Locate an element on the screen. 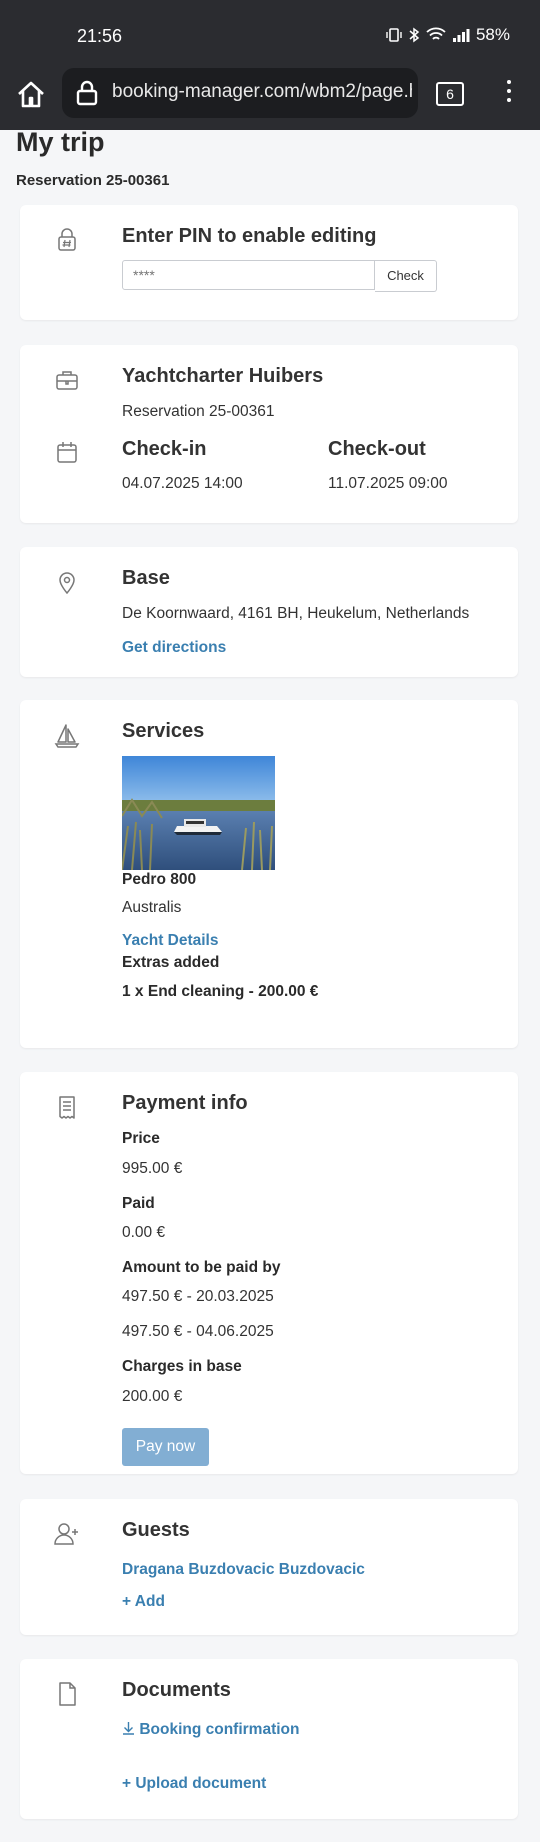 The image size is (540, 1842). battery-percent: 58% is located at coordinates (492, 34).